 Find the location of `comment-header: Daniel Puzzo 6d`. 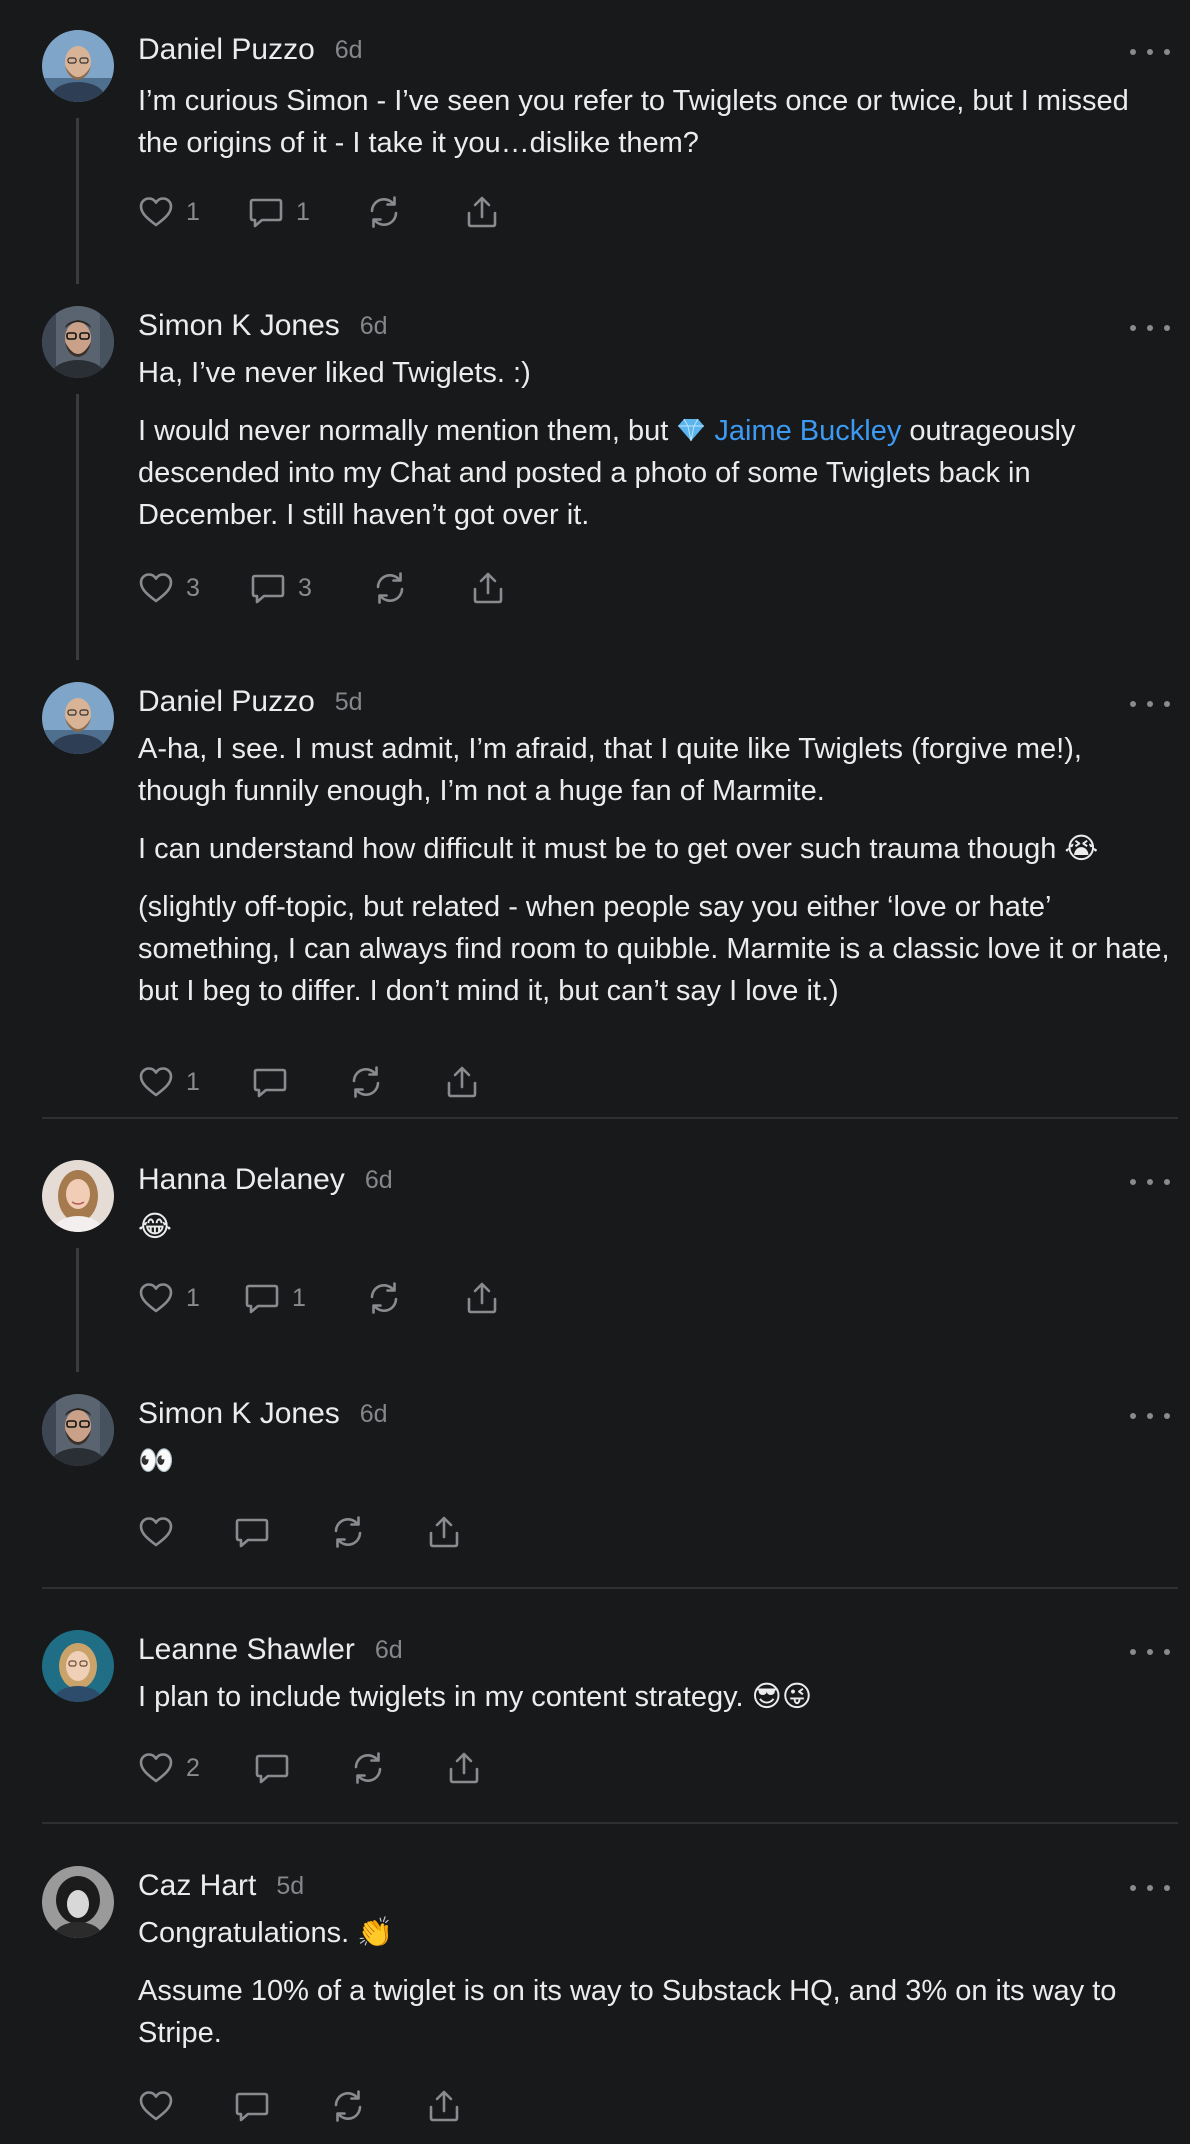

comment-header: Daniel Puzzo 6d is located at coordinates (250, 50).